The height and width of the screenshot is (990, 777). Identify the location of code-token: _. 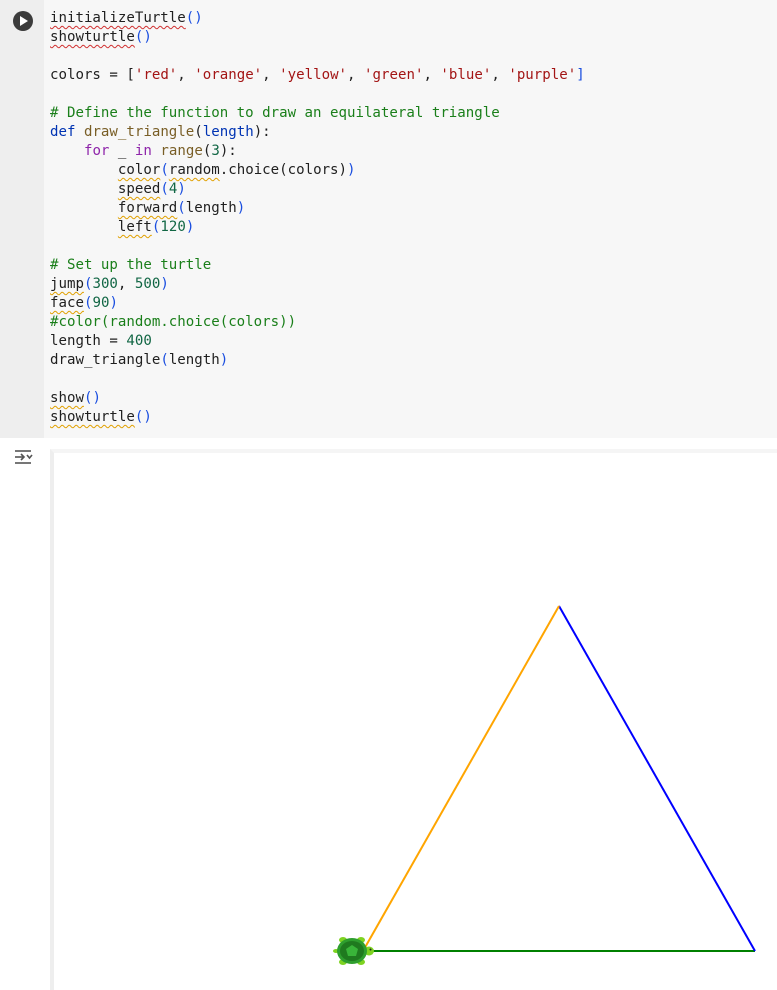
(122, 151).